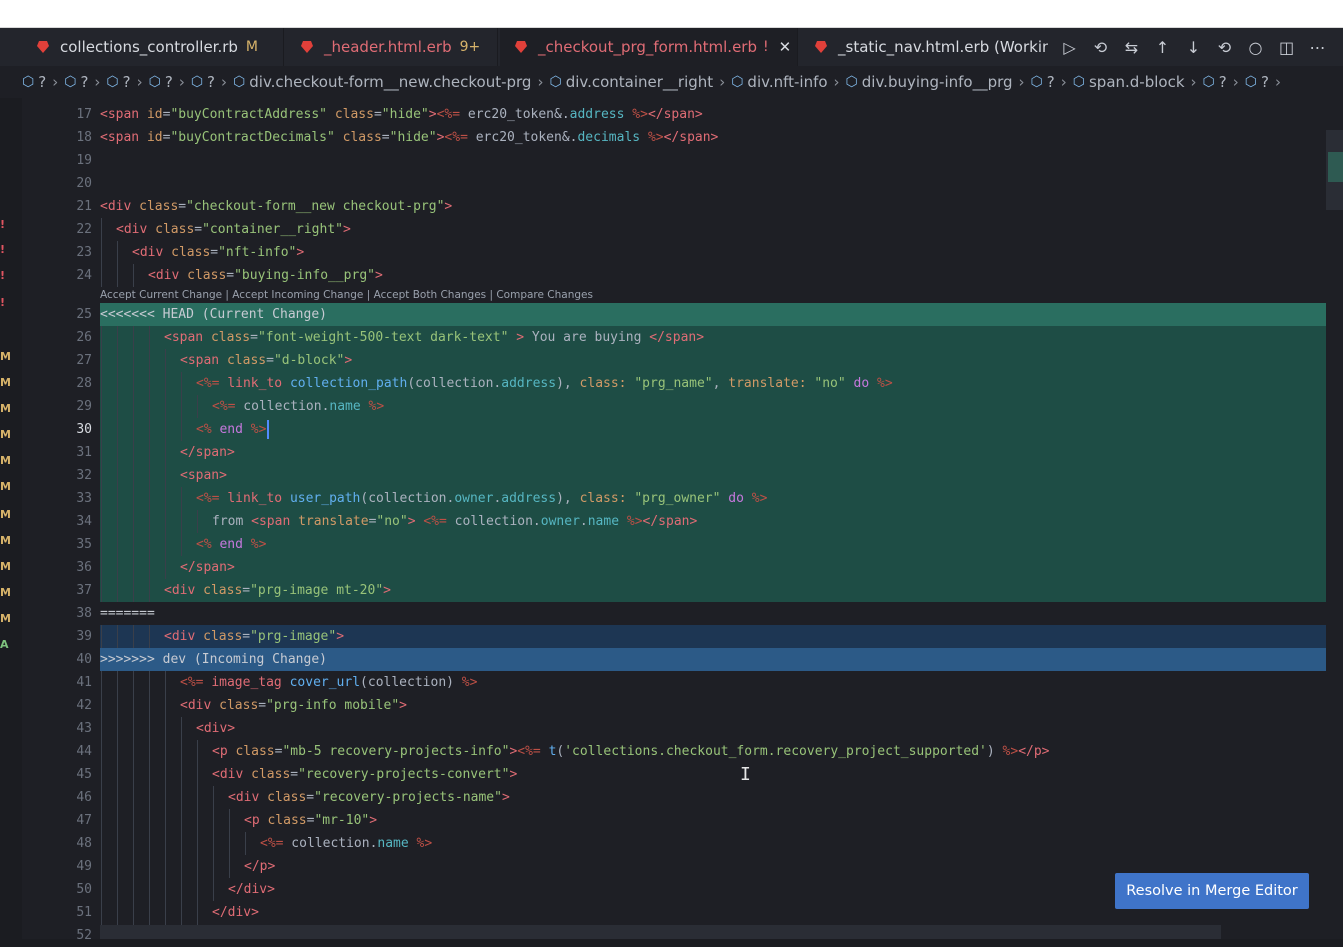 Image resolution: width=1343 pixels, height=947 pixels. What do you see at coordinates (28, 82) in the screenshot?
I see `symbol-cube-icon: ⬡` at bounding box center [28, 82].